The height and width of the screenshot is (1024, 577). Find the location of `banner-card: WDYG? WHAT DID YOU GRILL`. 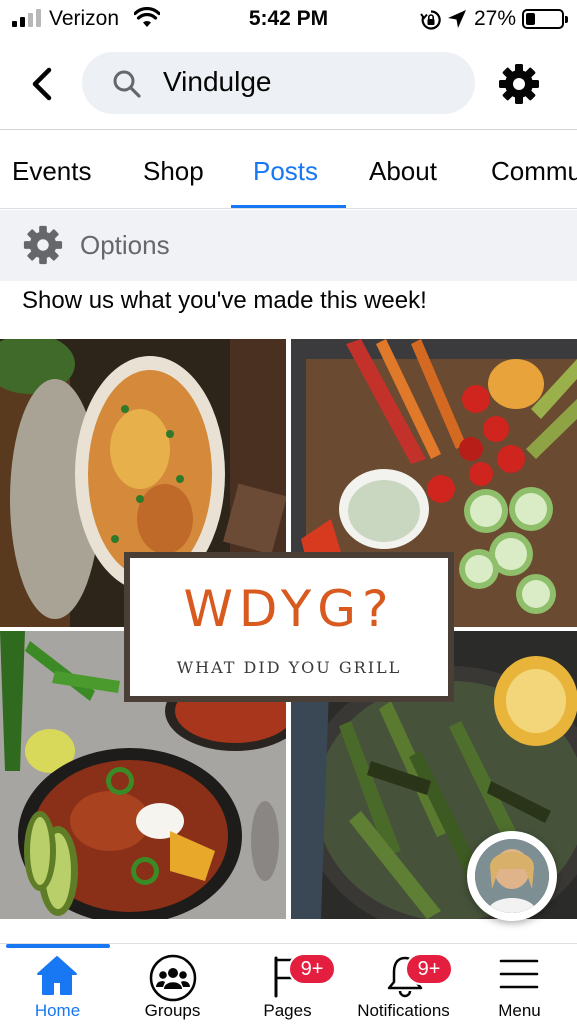

banner-card: WDYG? WHAT DID YOU GRILL is located at coordinates (289, 627).